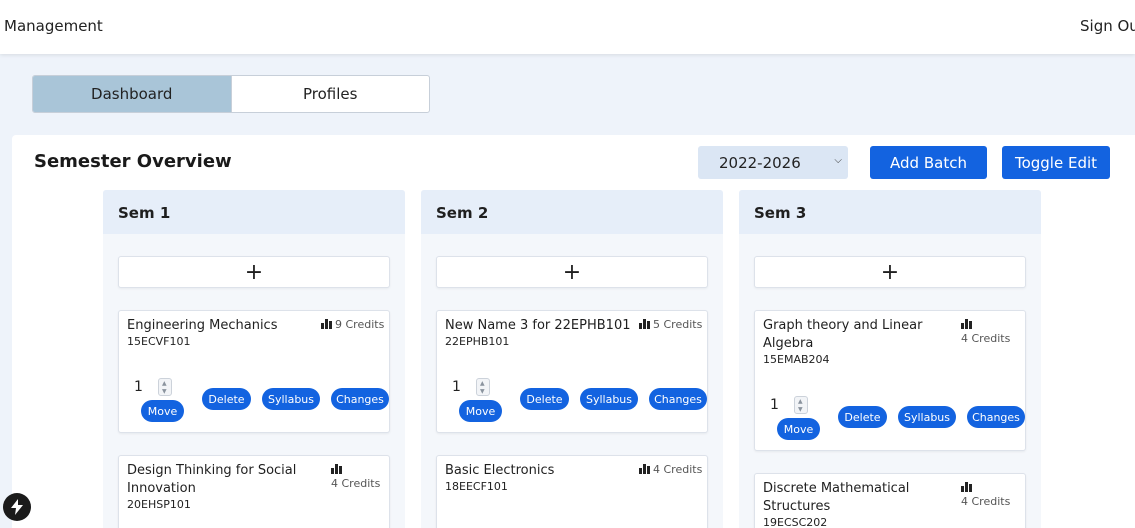 The height and width of the screenshot is (528, 1135). I want to click on semester-title: Sem 2, so click(462, 213).